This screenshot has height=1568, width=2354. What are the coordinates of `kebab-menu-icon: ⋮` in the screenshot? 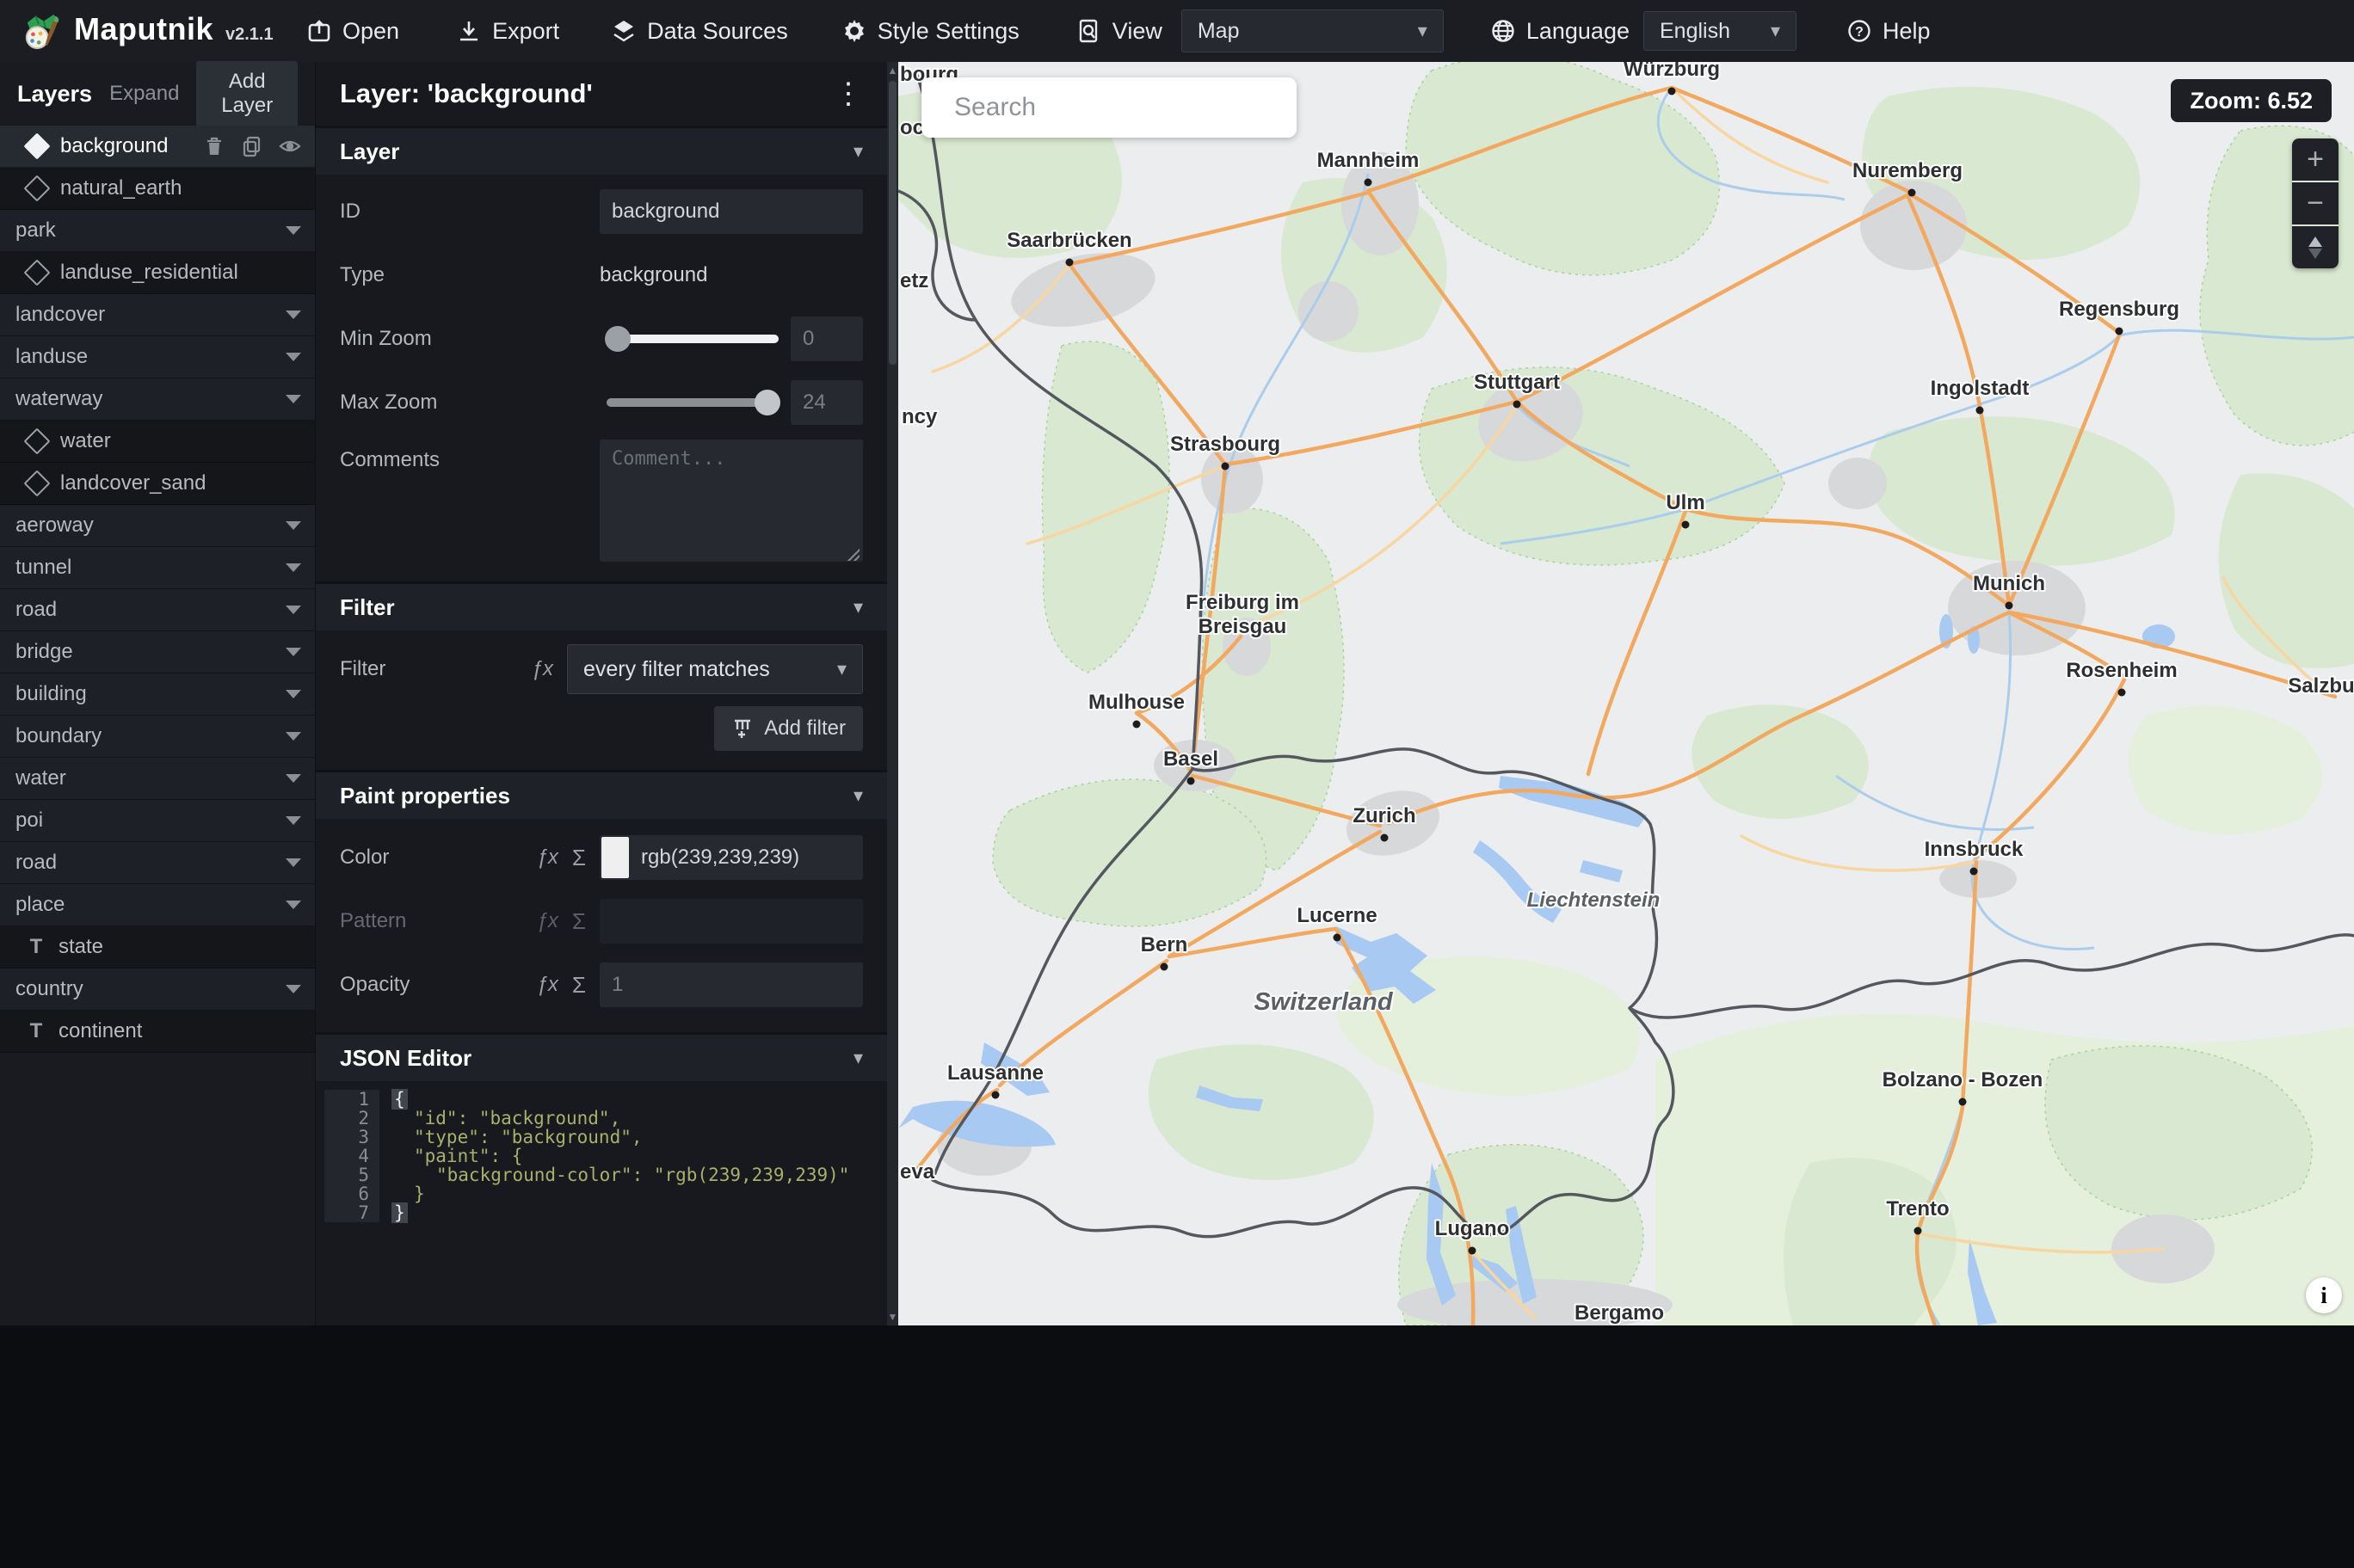 It's located at (848, 93).